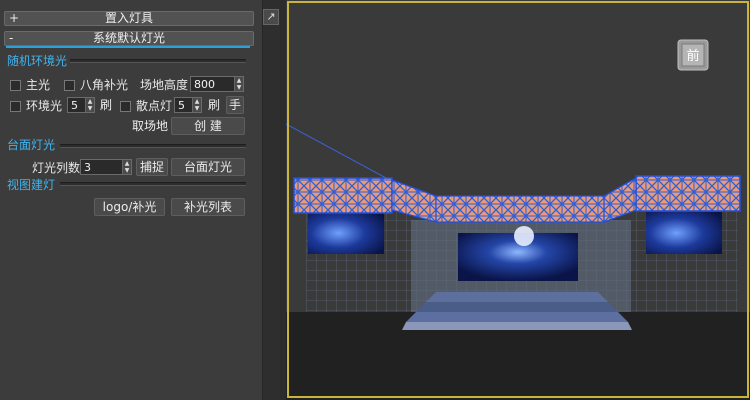  What do you see at coordinates (208, 207) in the screenshot?
I see `fill-list-button: 补光列表` at bounding box center [208, 207].